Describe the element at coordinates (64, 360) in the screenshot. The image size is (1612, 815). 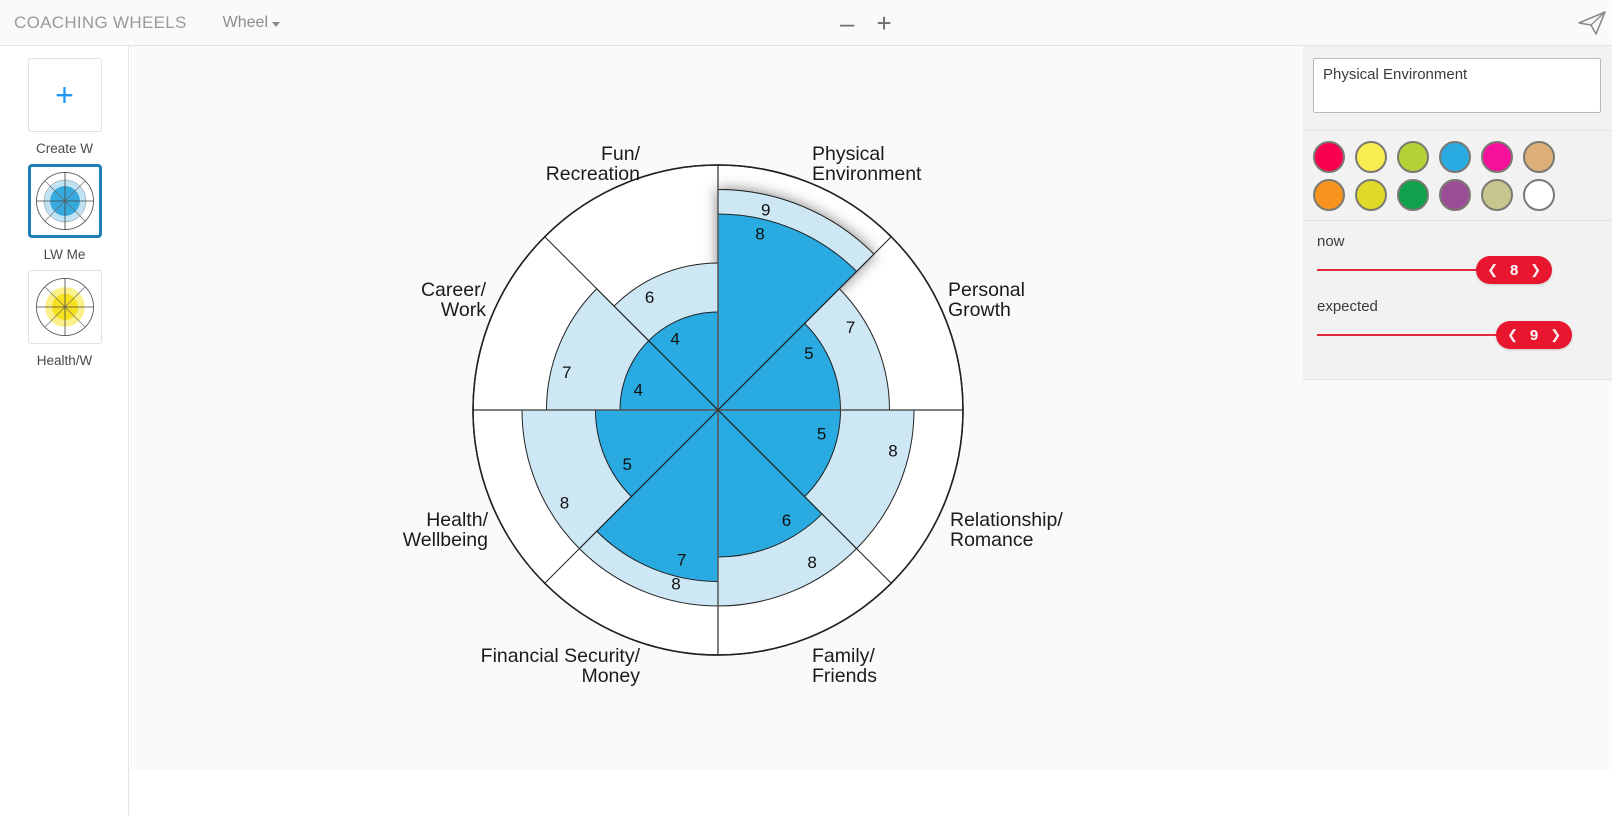
I see `sidebar-item-label: Health/W` at that location.